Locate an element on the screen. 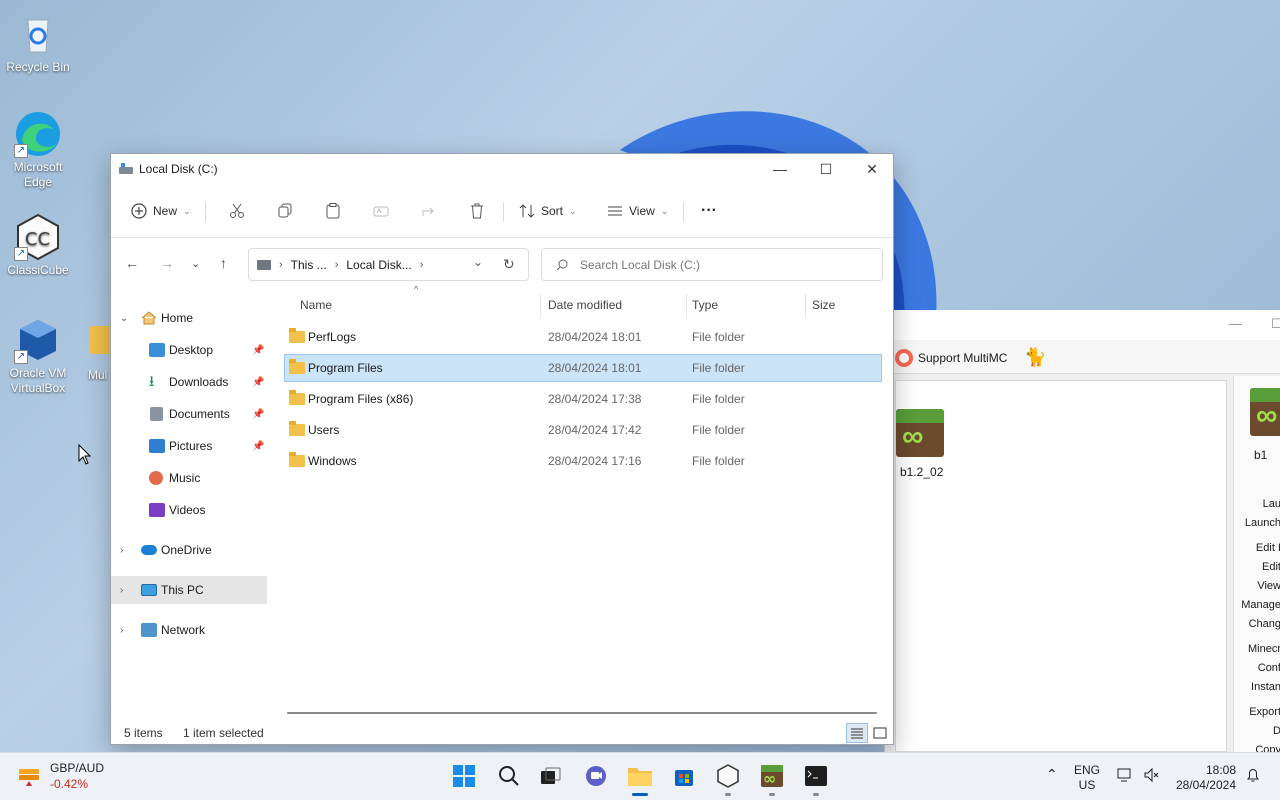 This screenshot has height=800, width=1280. file-row: Windows 28/04/2024 17:16 File folder is located at coordinates (583, 461).